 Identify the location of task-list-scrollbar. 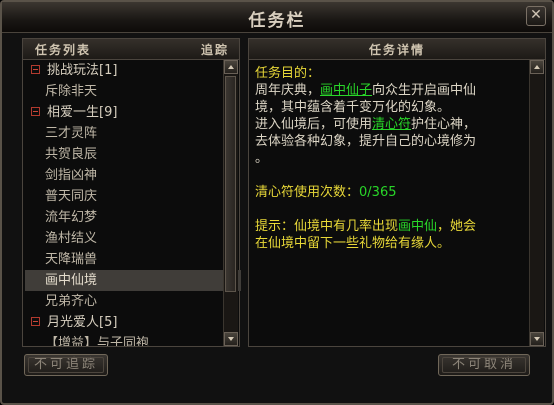
(230, 203).